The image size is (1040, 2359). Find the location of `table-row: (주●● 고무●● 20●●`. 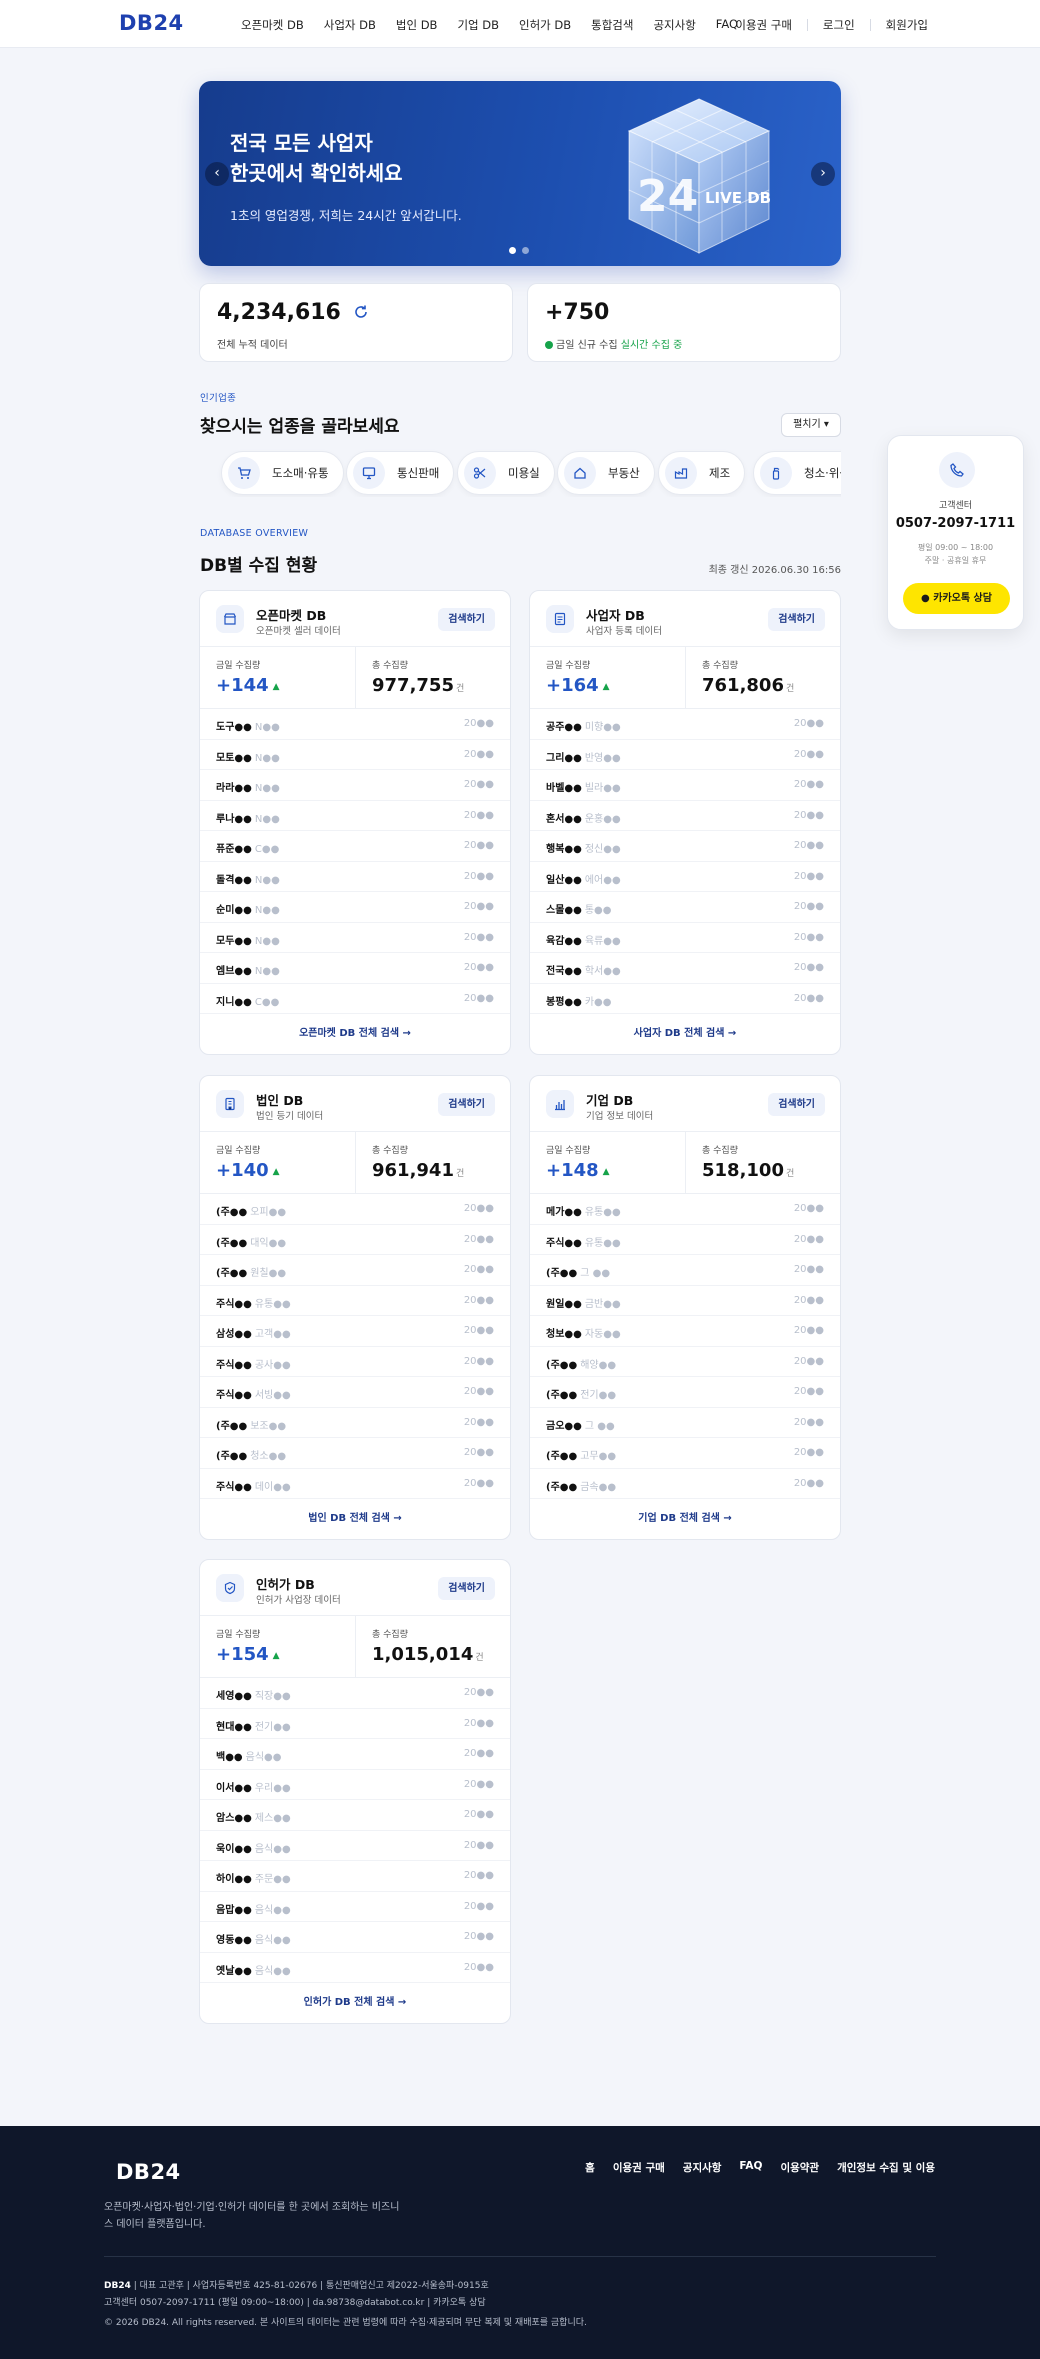

table-row: (주●● 고무●● 20●● is located at coordinates (685, 1453).